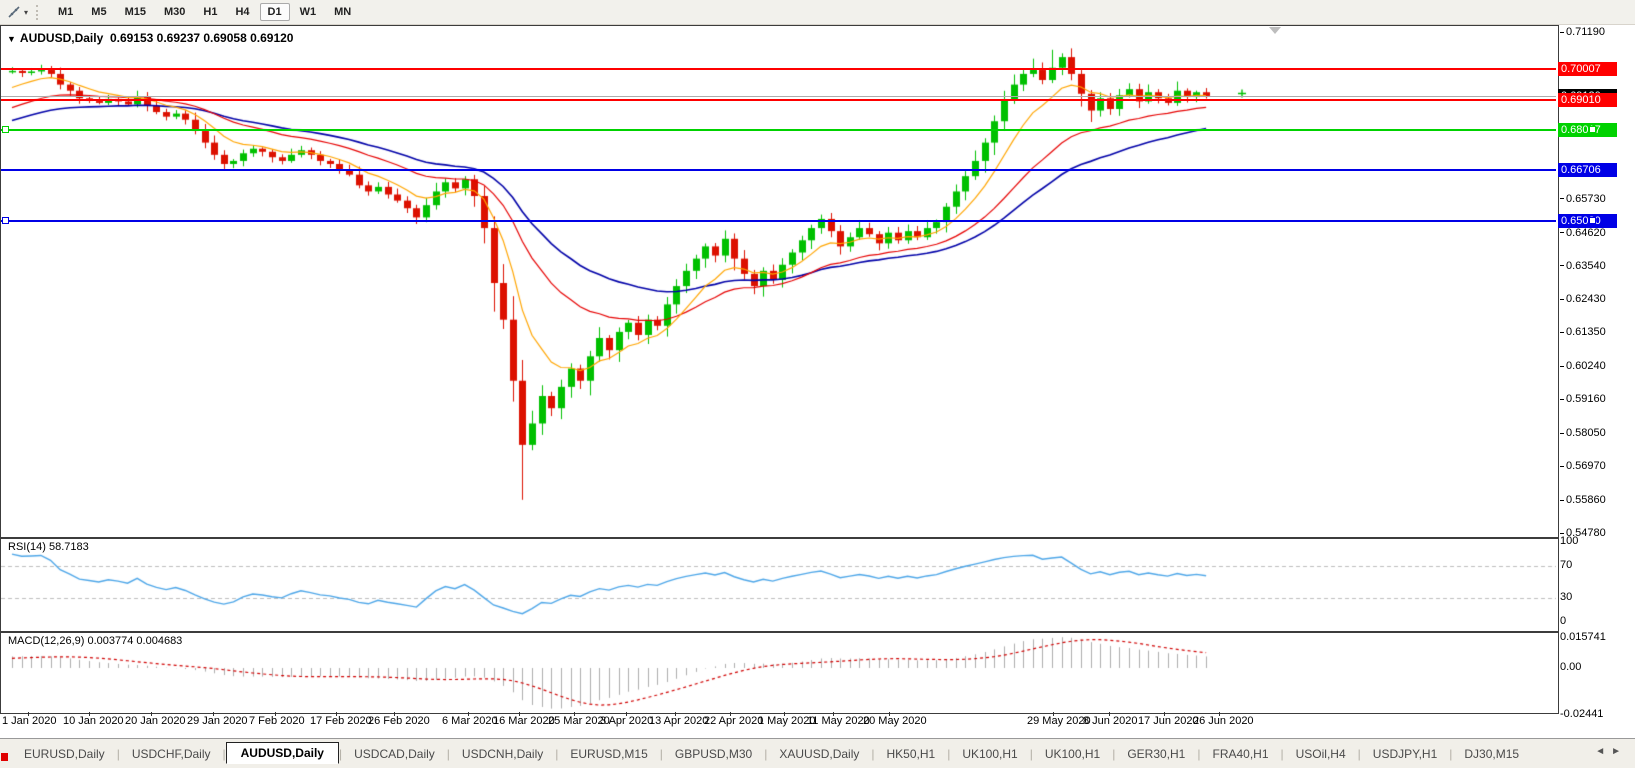  Describe the element at coordinates (1583, 199) in the screenshot. I see `price-tick-label: 0.65730` at that location.